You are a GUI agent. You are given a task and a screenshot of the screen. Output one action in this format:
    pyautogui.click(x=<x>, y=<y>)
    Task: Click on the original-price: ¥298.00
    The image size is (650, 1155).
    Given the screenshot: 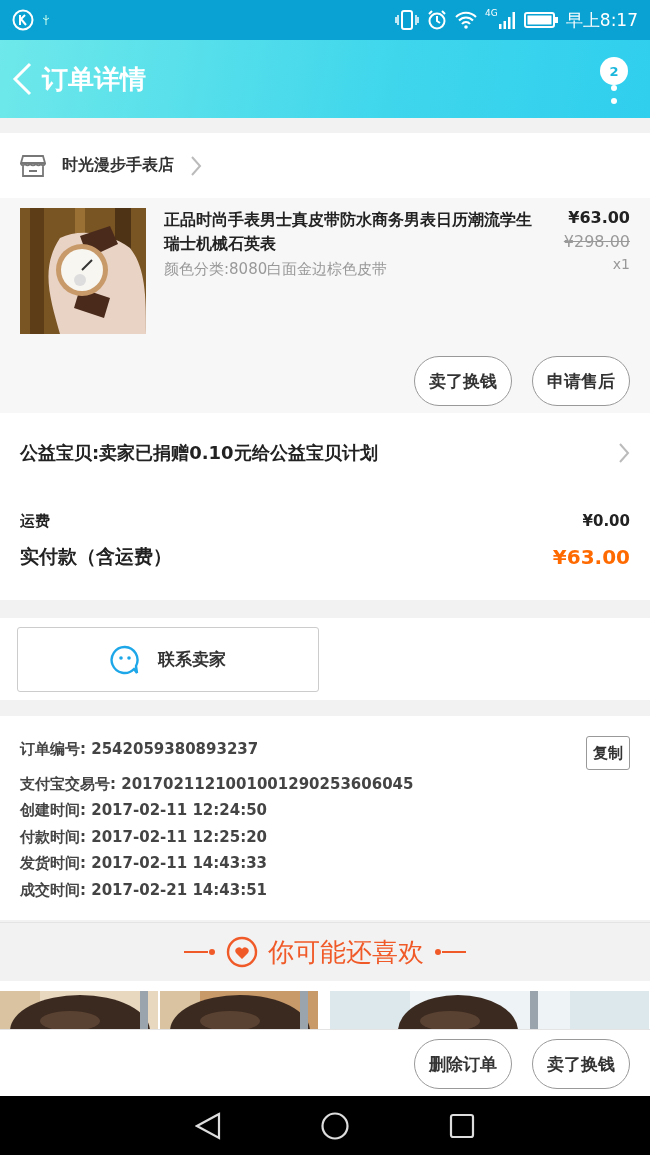 What is the action you would take?
    pyautogui.click(x=596, y=241)
    